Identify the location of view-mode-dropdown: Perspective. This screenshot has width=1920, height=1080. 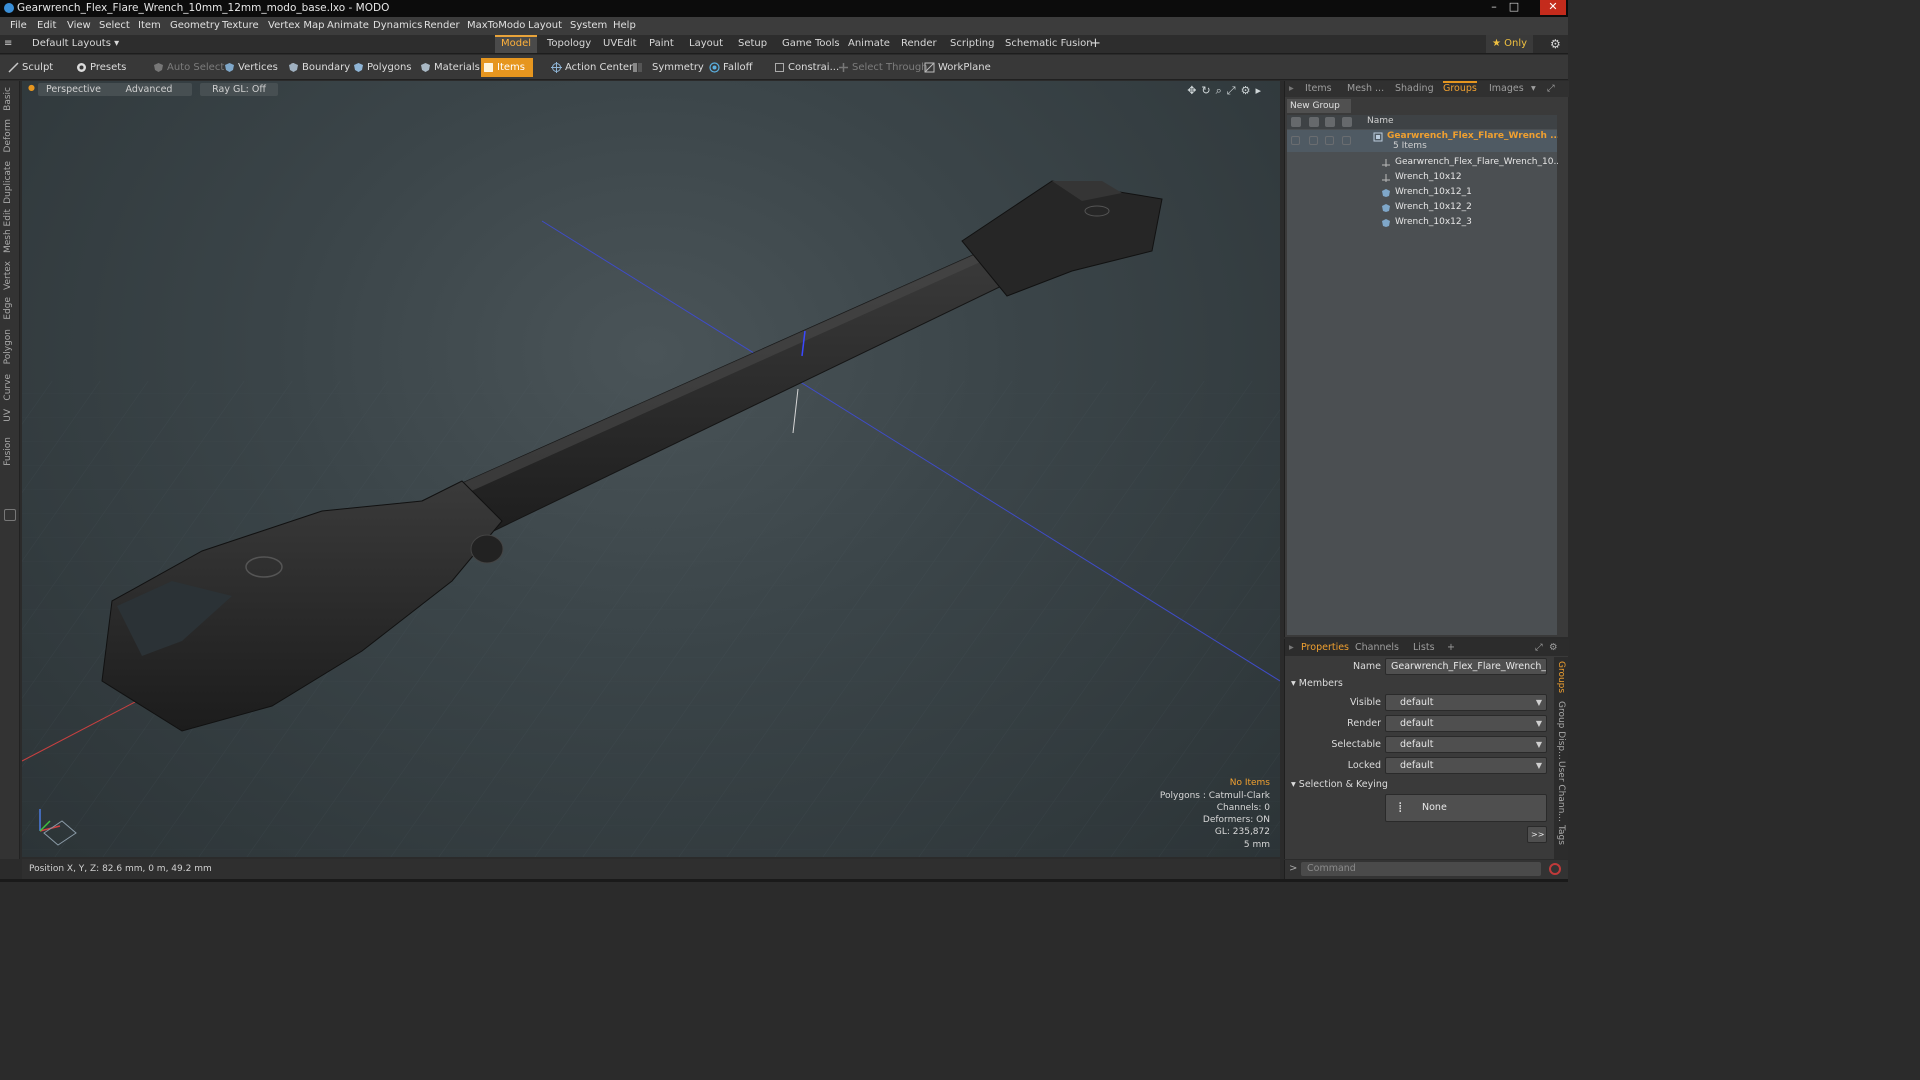
(74, 89).